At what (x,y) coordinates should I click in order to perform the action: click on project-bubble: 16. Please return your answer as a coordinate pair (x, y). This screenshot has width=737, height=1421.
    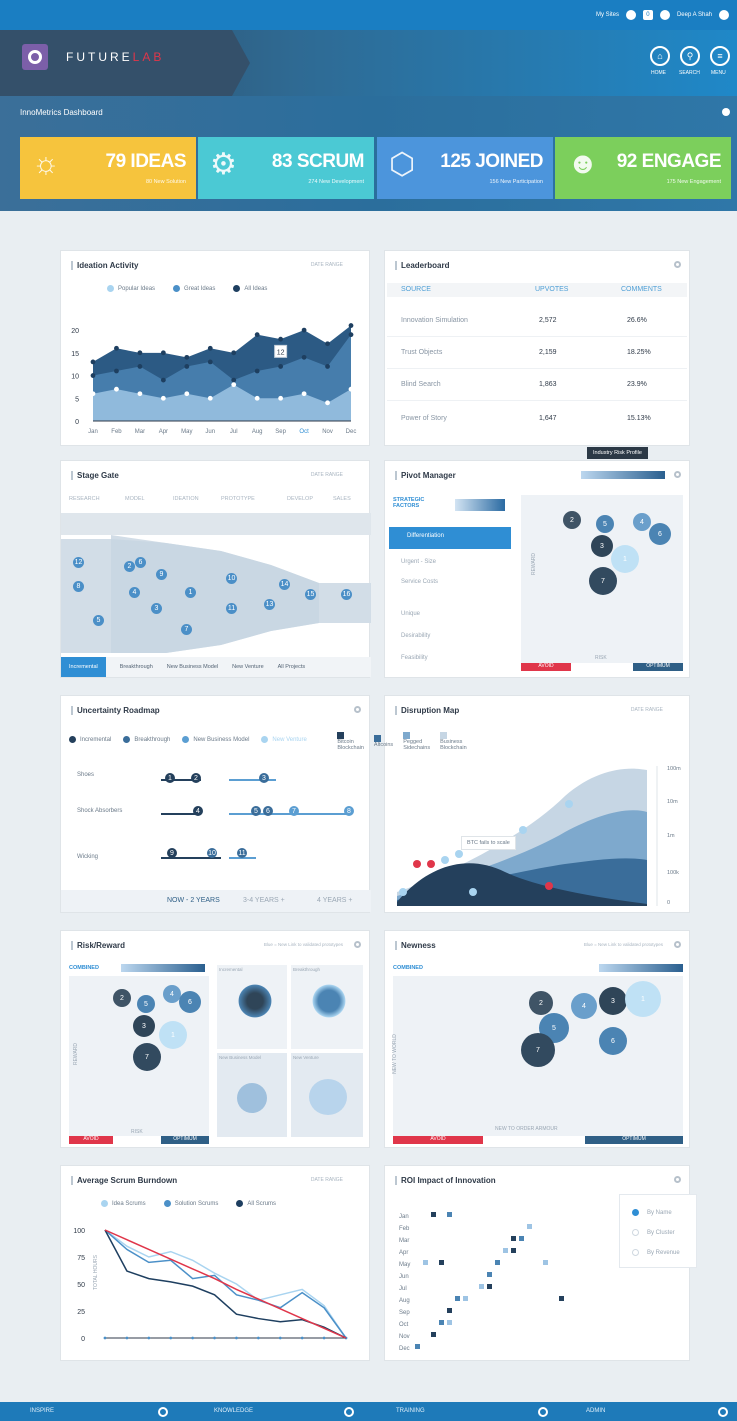
    Looking at the image, I should click on (346, 594).